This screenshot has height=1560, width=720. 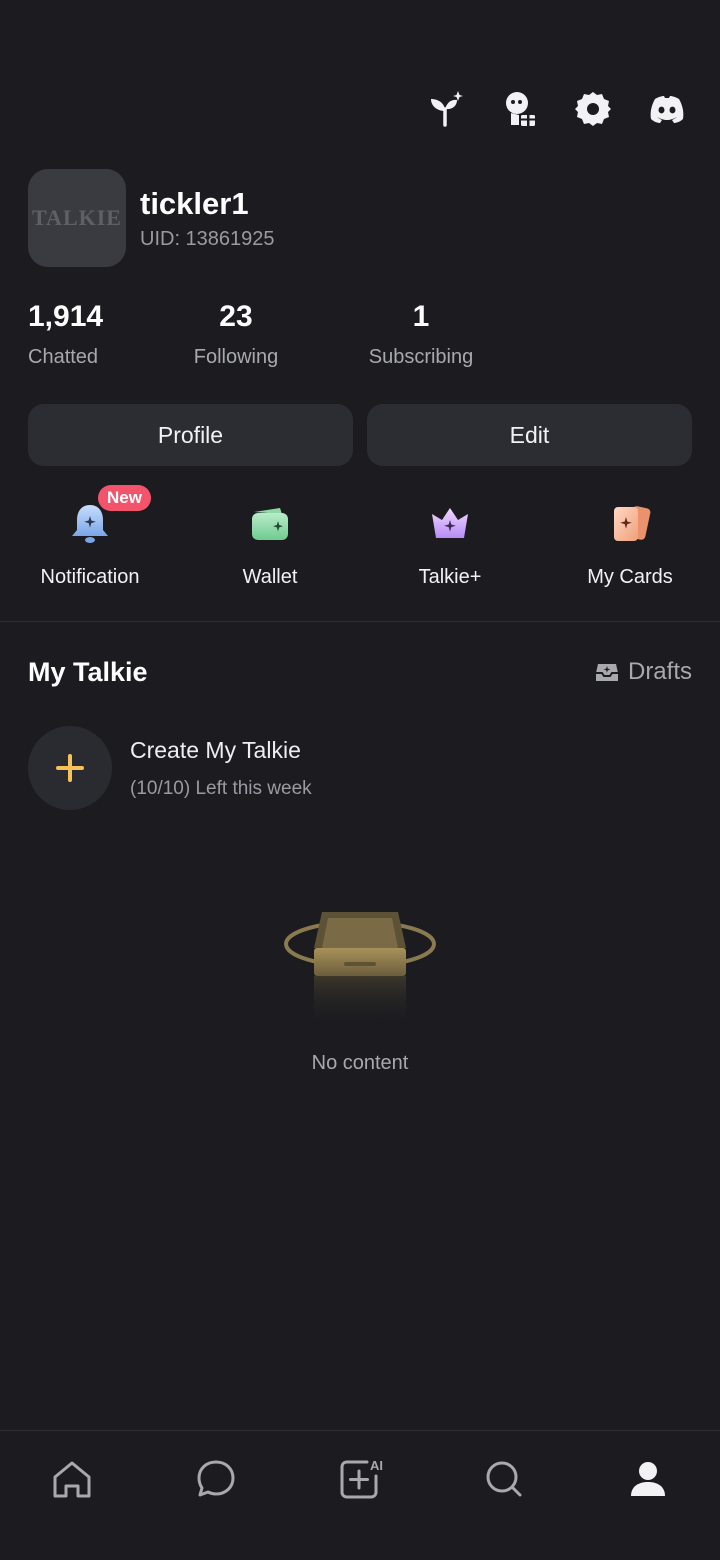 I want to click on crown-icon, so click(x=450, y=523).